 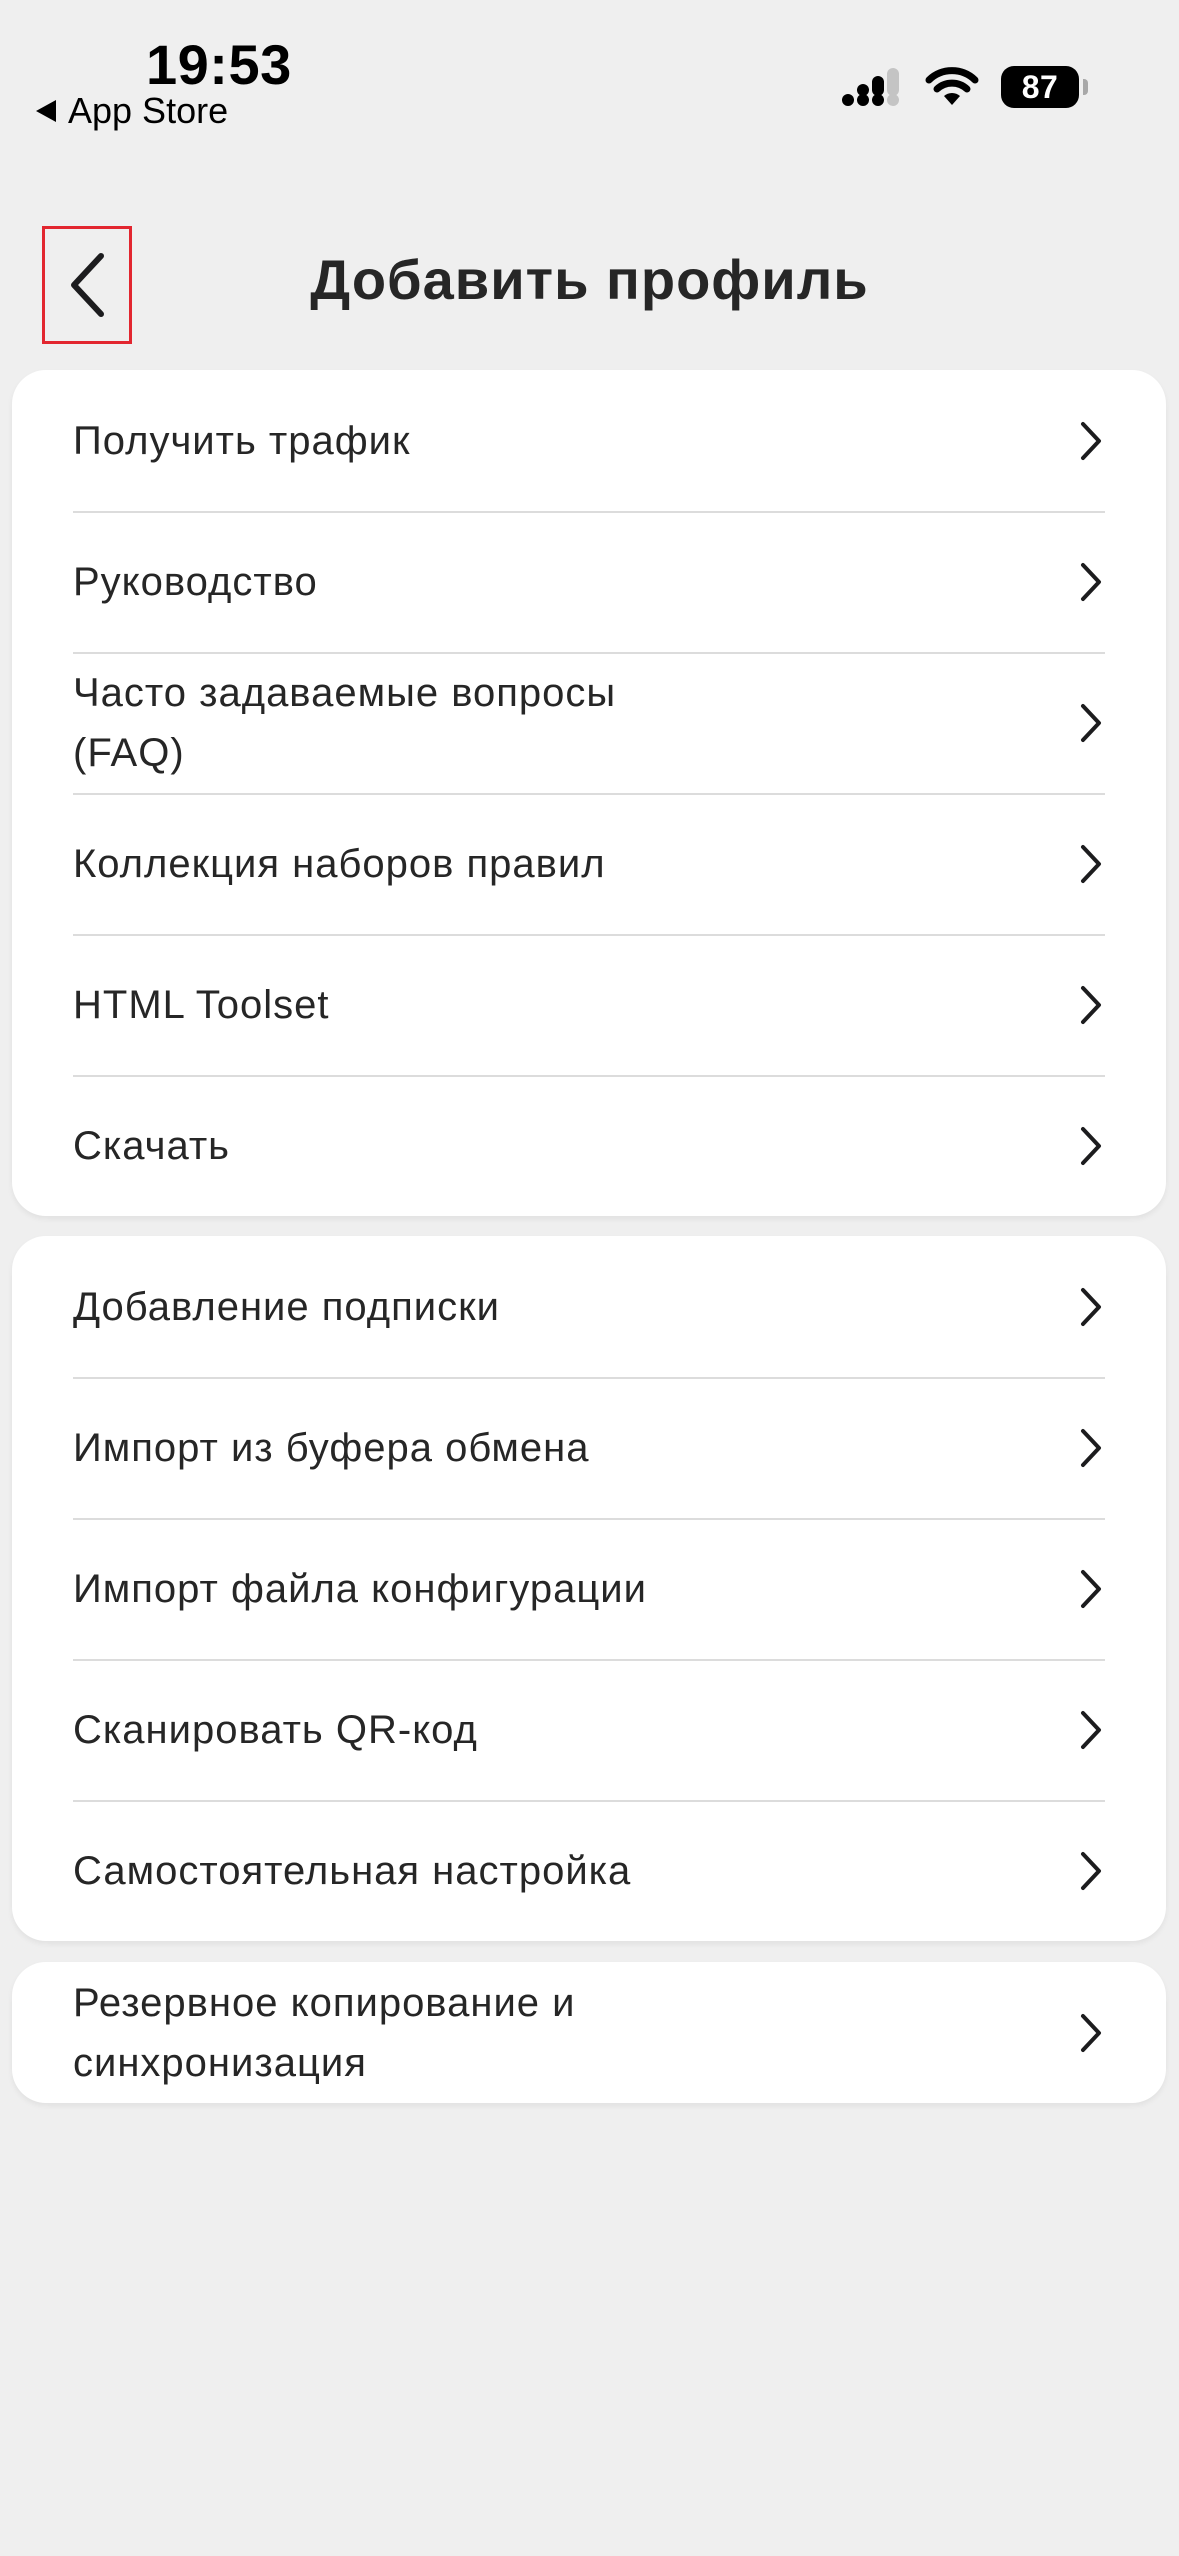 I want to click on menu-item-manual-setup: Самостоятельная настройка, so click(x=589, y=1870).